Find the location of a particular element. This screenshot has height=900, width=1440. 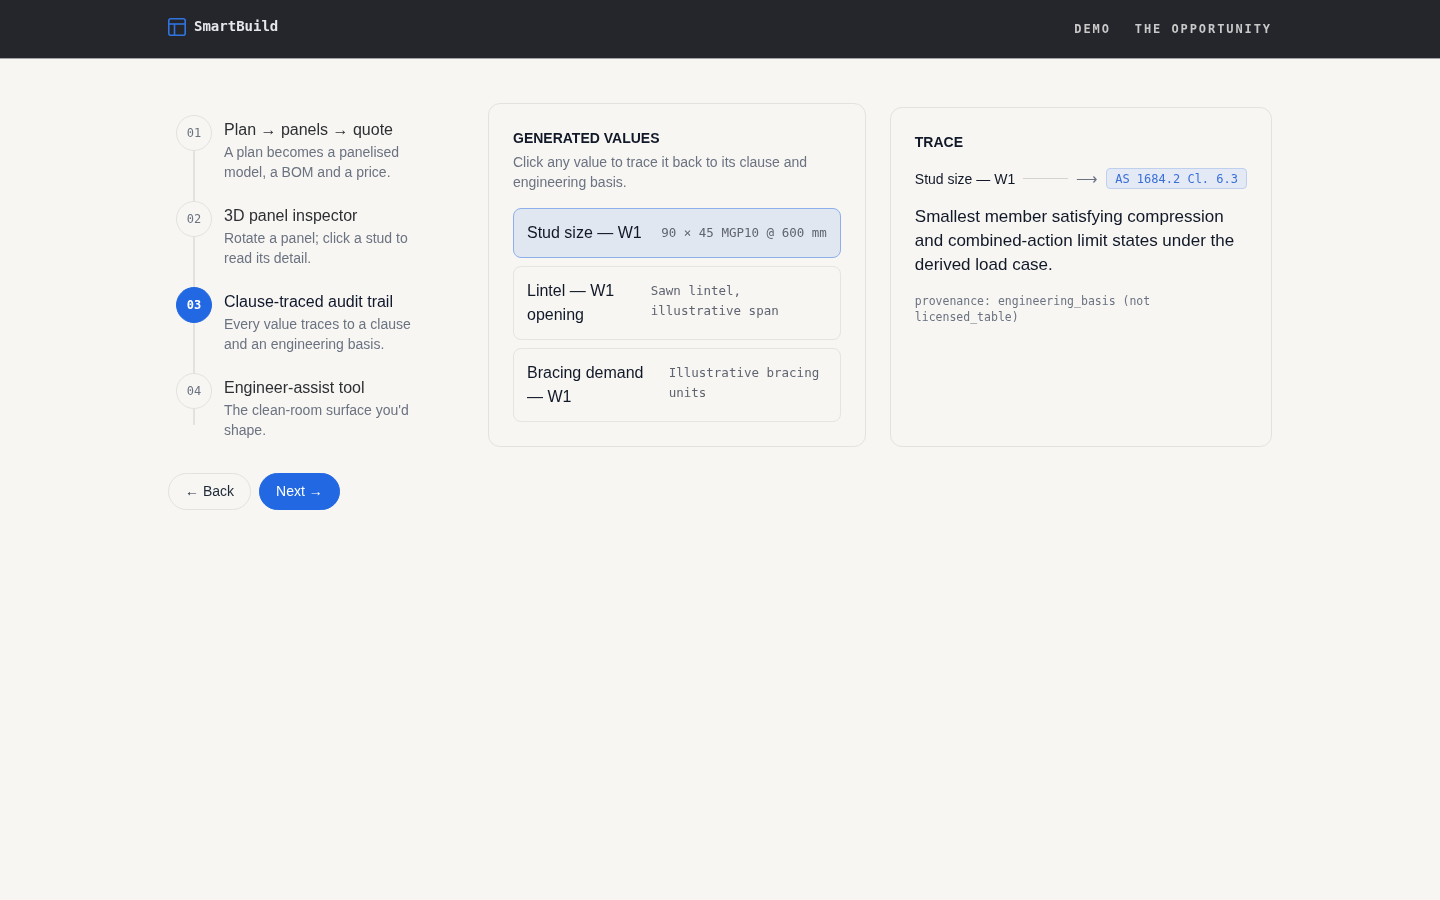

step-description: Rotate a panel; click a stud to read its detail. is located at coordinates (316, 248).